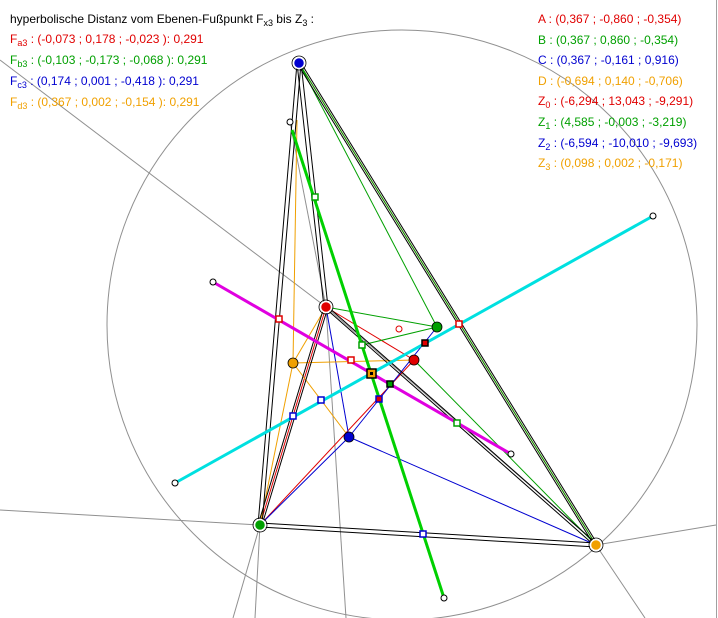  I want to click on point-row-subscript: 3, so click(548, 167).